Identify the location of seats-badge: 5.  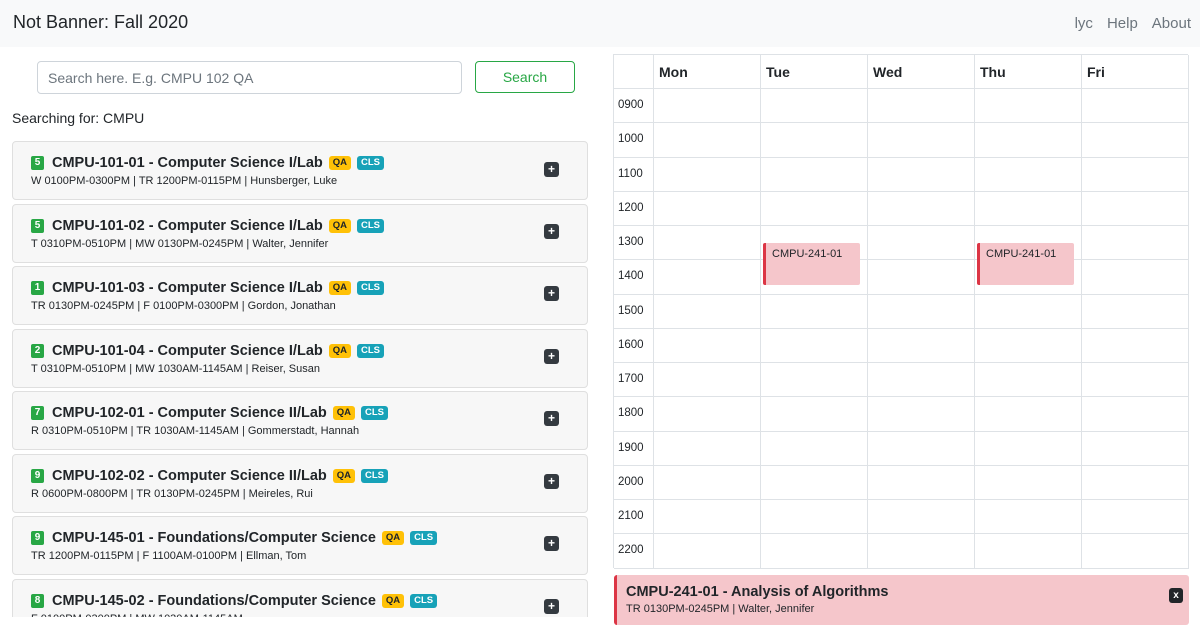
(37, 225).